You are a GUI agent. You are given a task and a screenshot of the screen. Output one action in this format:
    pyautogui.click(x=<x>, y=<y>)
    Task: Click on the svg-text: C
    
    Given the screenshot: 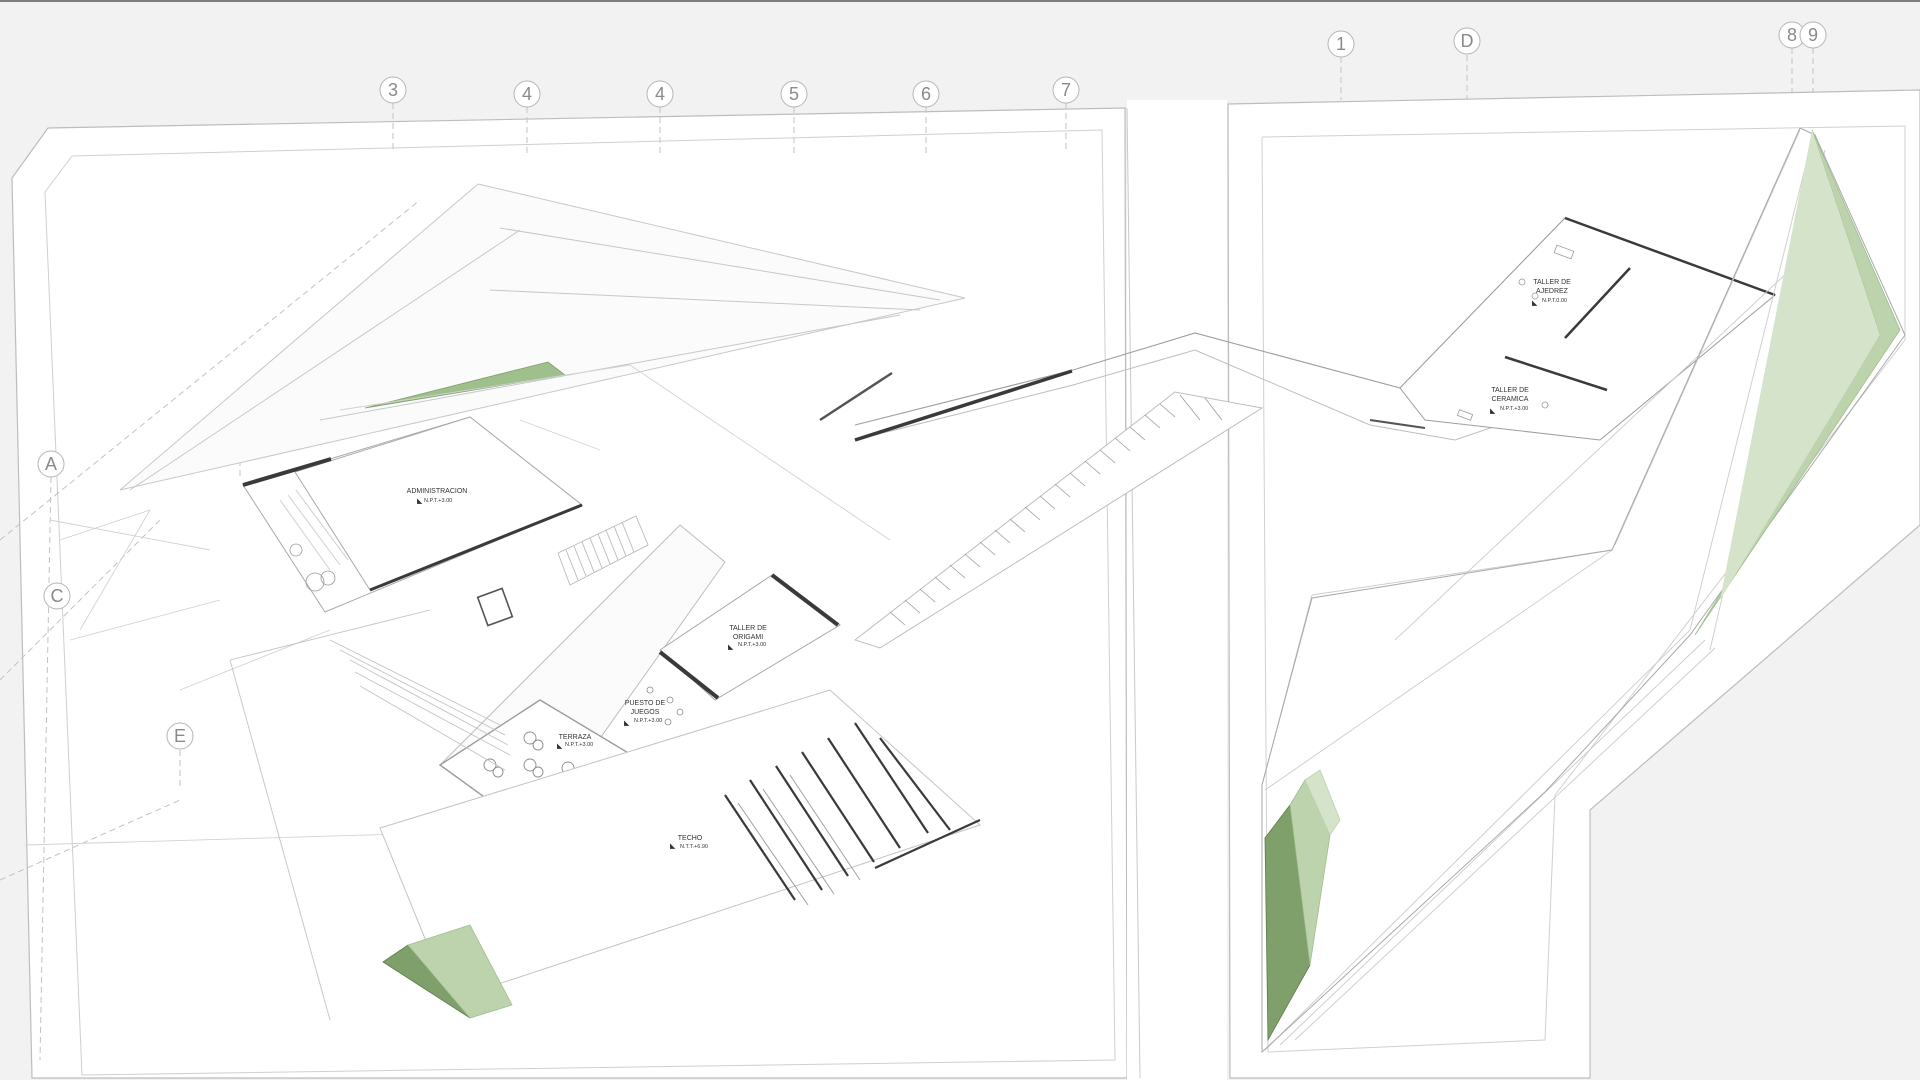 What is the action you would take?
    pyautogui.click(x=57, y=596)
    